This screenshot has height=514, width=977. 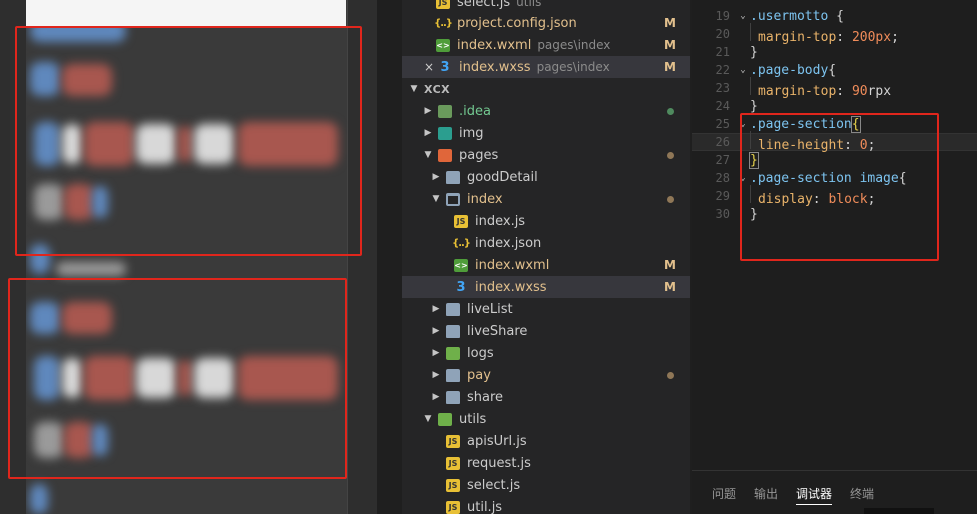 What do you see at coordinates (899, 511) in the screenshot?
I see `panel-content-strip` at bounding box center [899, 511].